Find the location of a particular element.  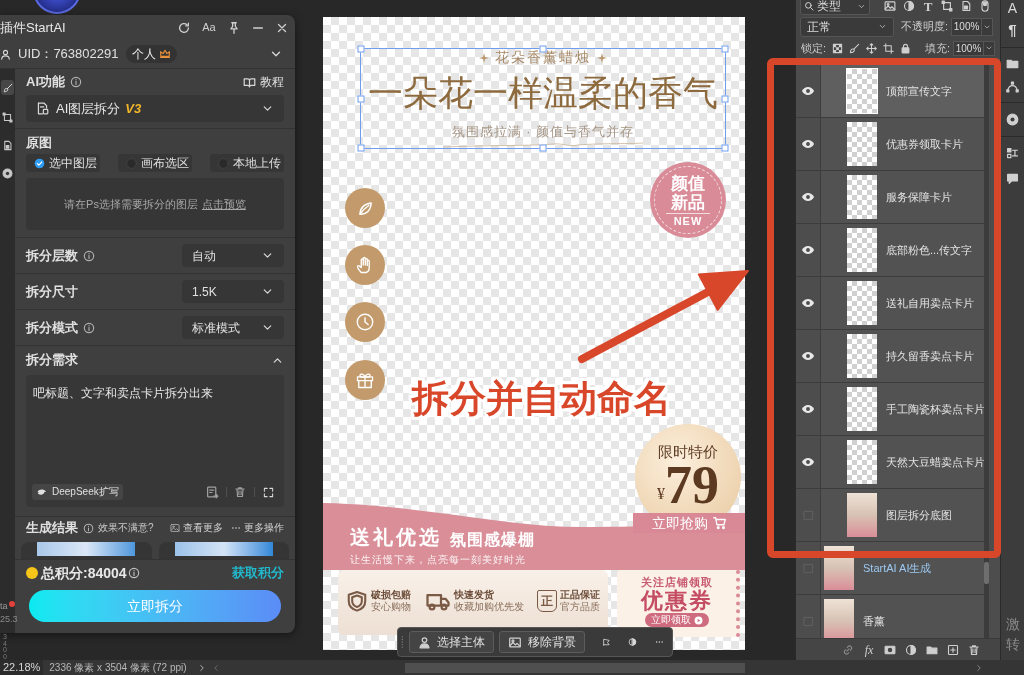

layer-row: 持久留香卖点卡片 is located at coordinates (904, 356).